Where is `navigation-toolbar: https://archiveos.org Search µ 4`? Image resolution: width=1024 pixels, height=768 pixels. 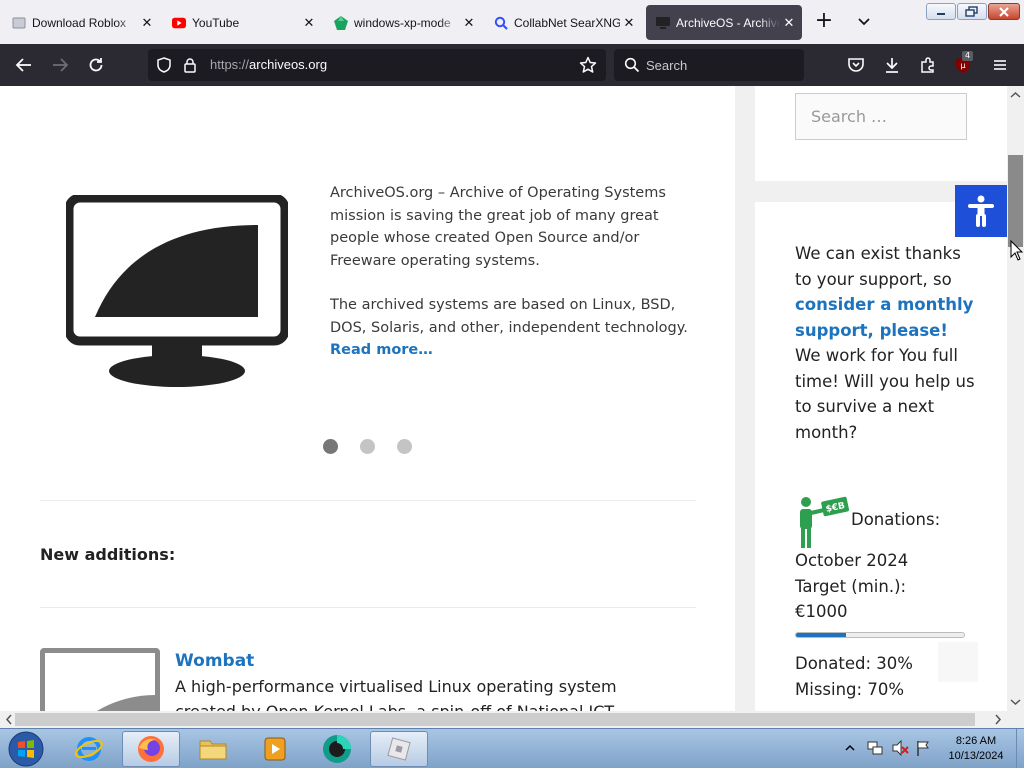
navigation-toolbar: https://archiveos.org Search µ 4 is located at coordinates (512, 65).